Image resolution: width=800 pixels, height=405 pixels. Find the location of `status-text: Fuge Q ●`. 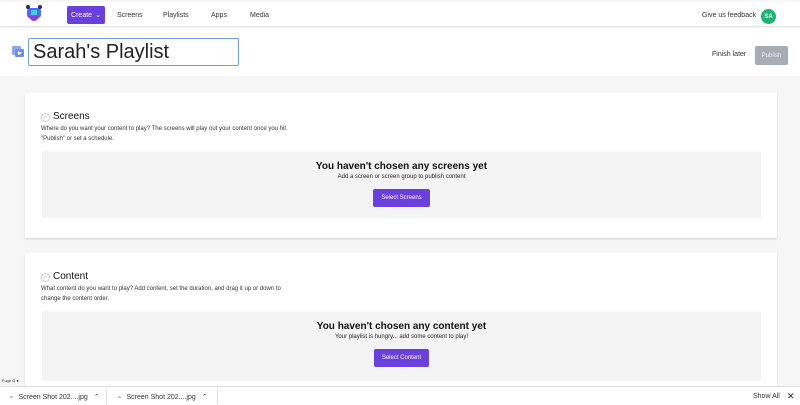

status-text: Fuge Q ● is located at coordinates (10, 380).